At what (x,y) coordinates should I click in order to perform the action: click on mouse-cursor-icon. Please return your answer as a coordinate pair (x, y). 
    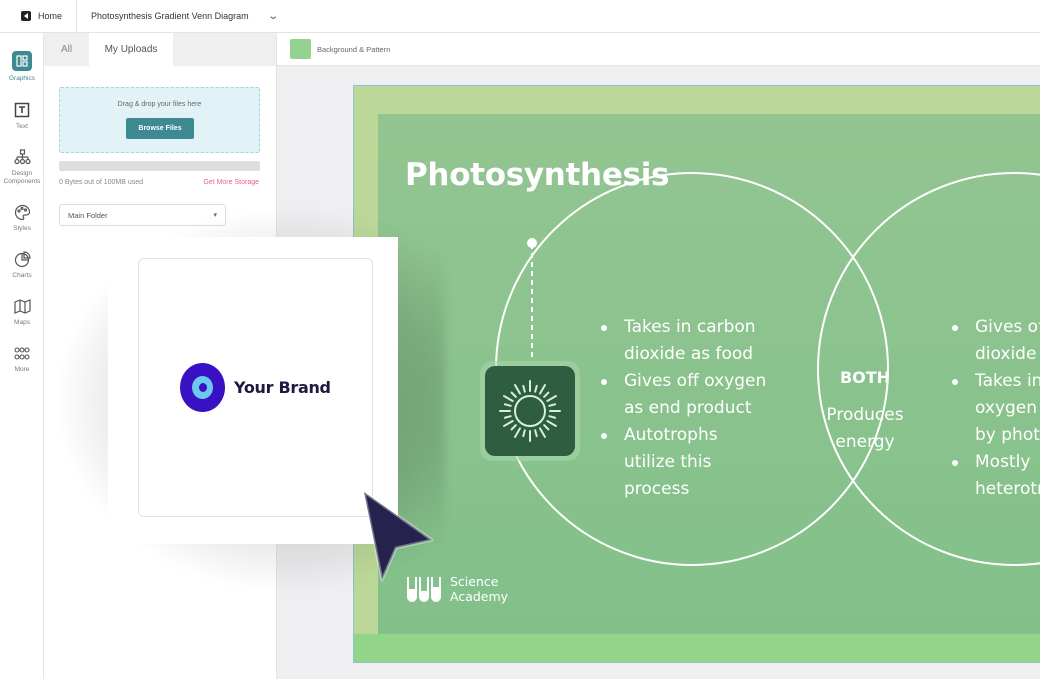
    Looking at the image, I should click on (398, 536).